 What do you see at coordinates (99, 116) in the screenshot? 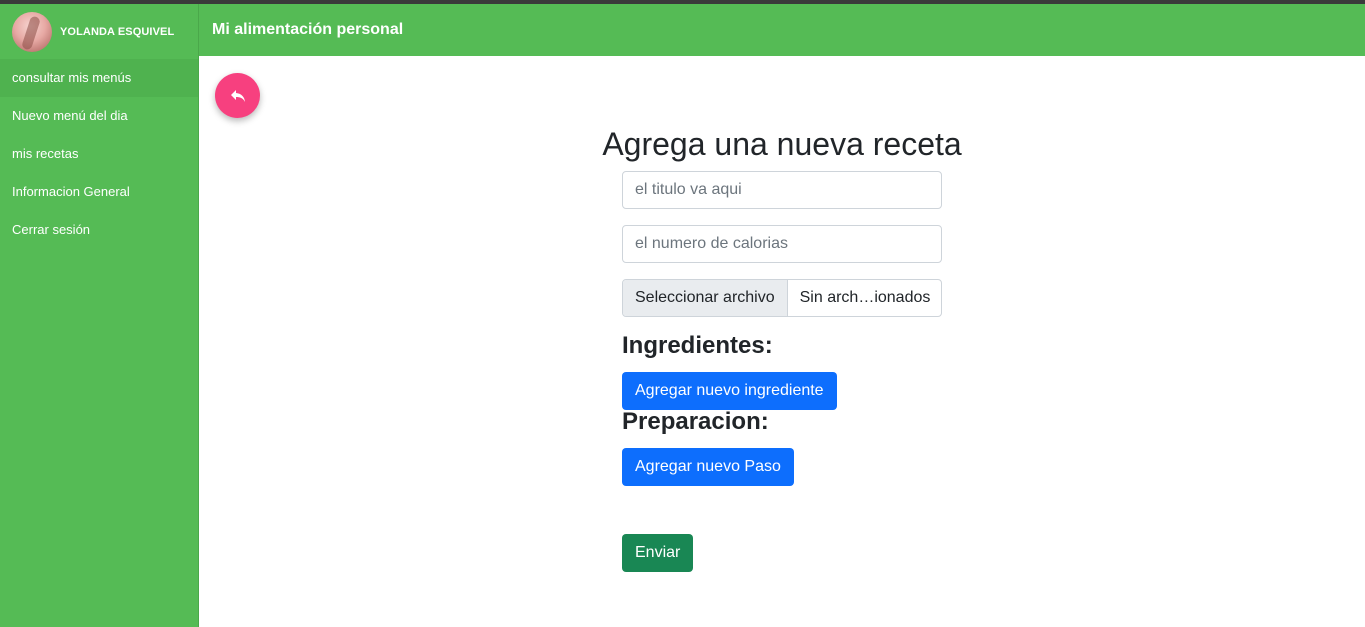
I see `sidebar-item-nuevo-menu: Nuevo menú del dia` at bounding box center [99, 116].